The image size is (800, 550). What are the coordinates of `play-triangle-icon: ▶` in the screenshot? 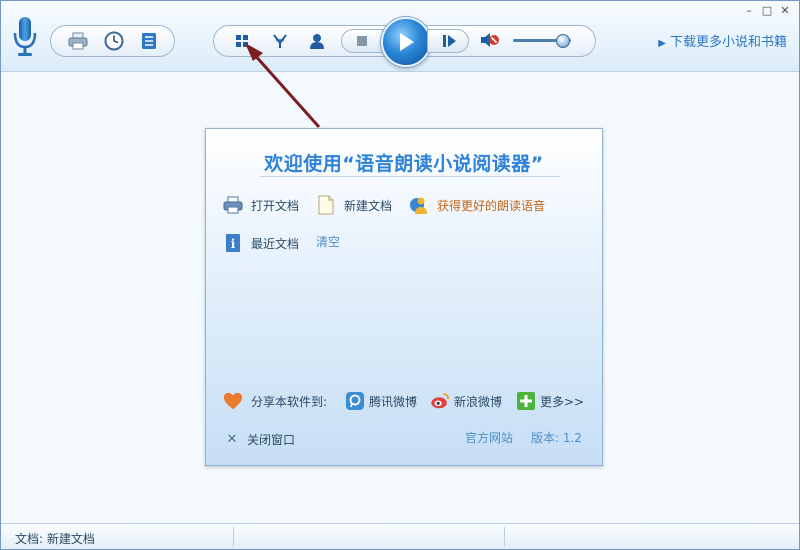 It's located at (662, 43).